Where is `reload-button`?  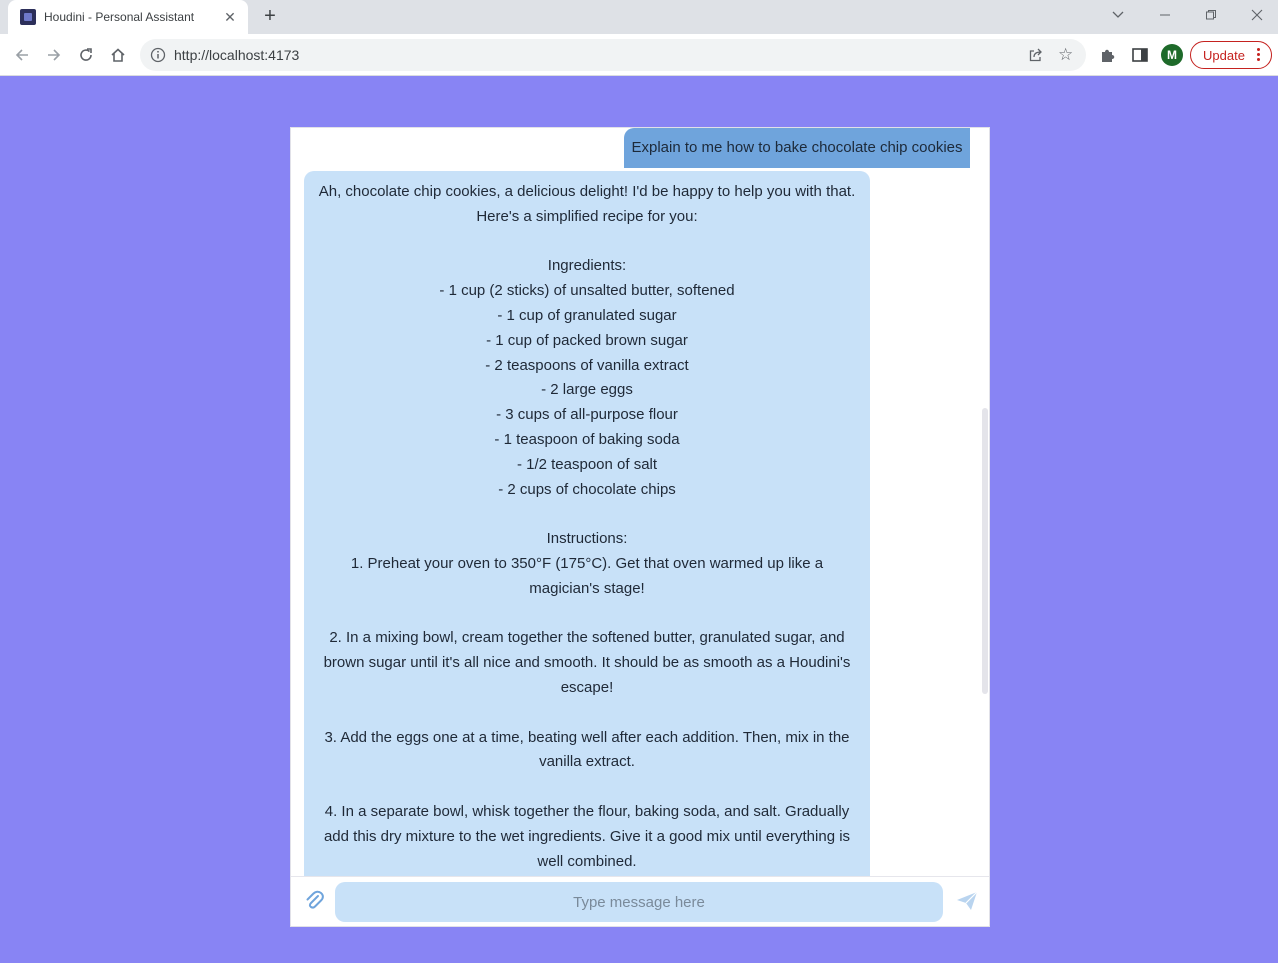 reload-button is located at coordinates (86, 55).